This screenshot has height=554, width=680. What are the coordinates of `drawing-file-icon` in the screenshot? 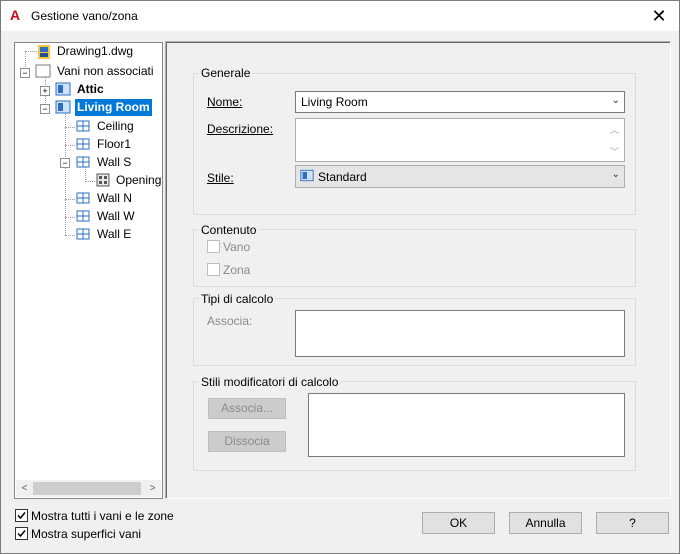 It's located at (44, 52).